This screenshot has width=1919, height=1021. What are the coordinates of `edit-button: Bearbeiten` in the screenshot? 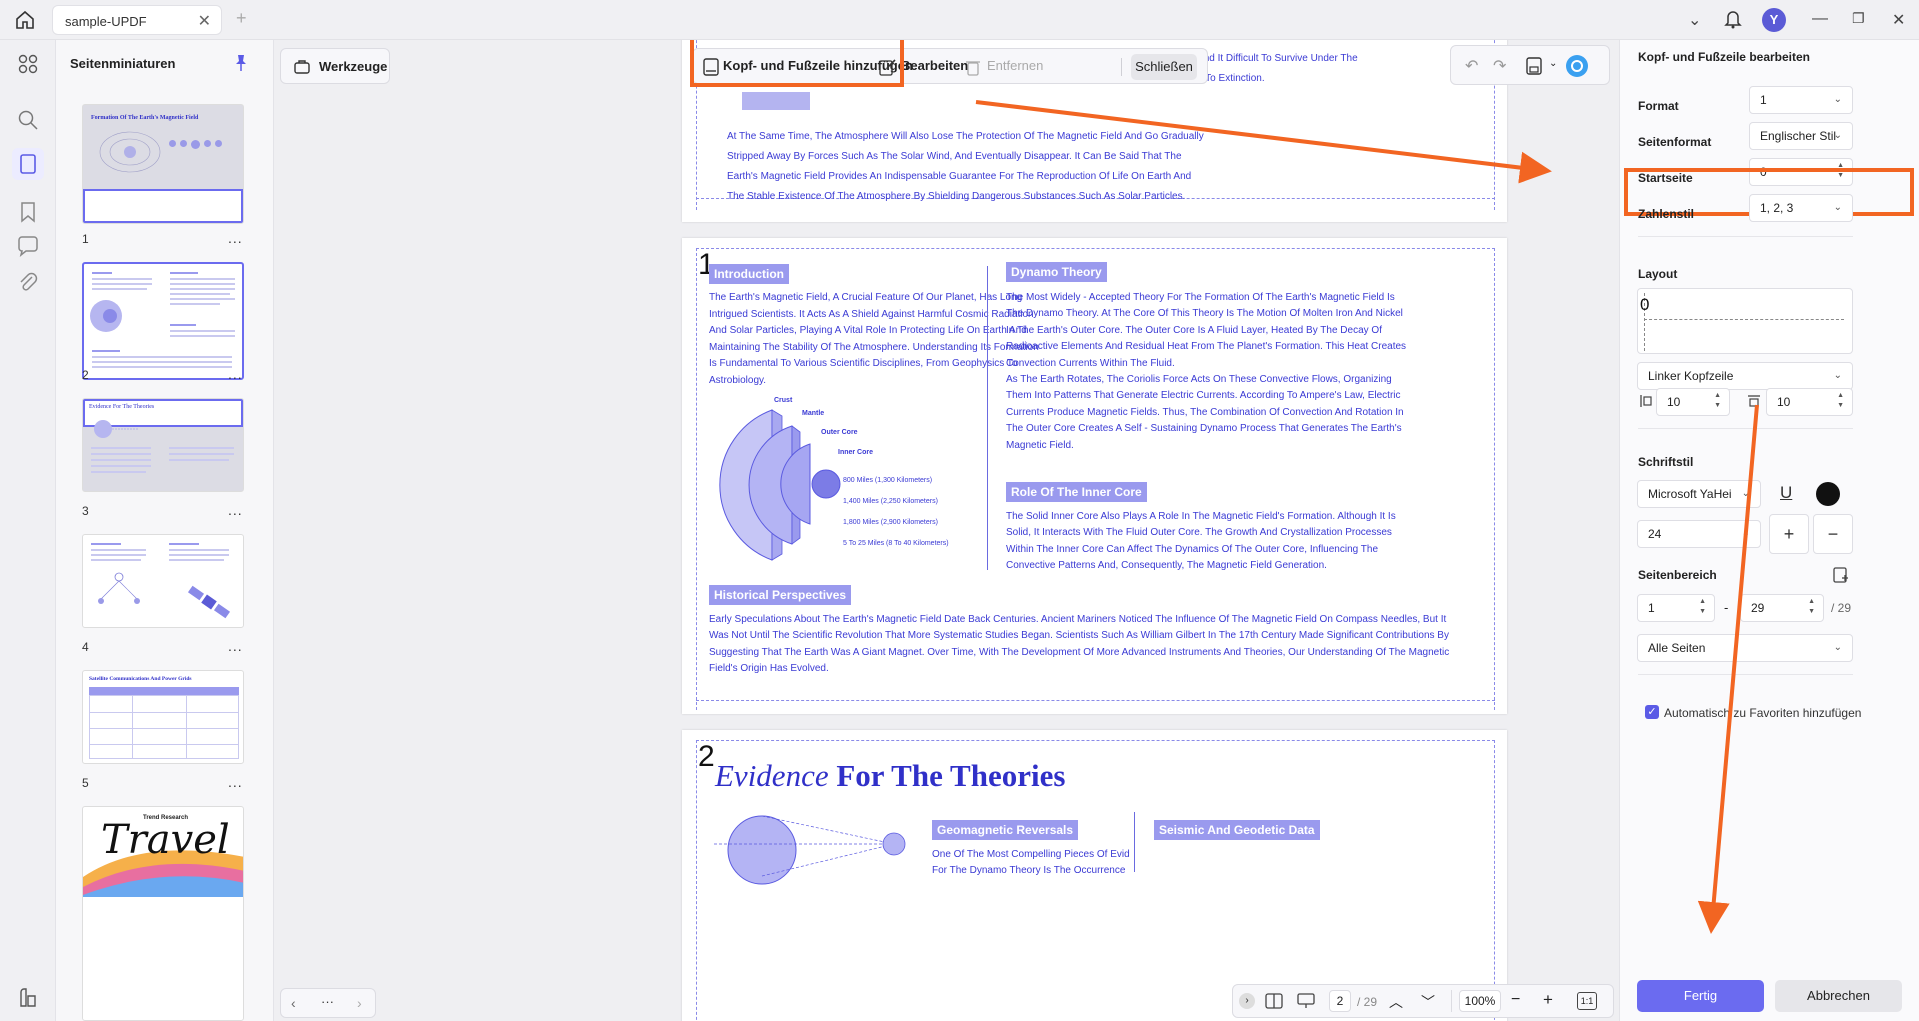 It's located at (934, 65).